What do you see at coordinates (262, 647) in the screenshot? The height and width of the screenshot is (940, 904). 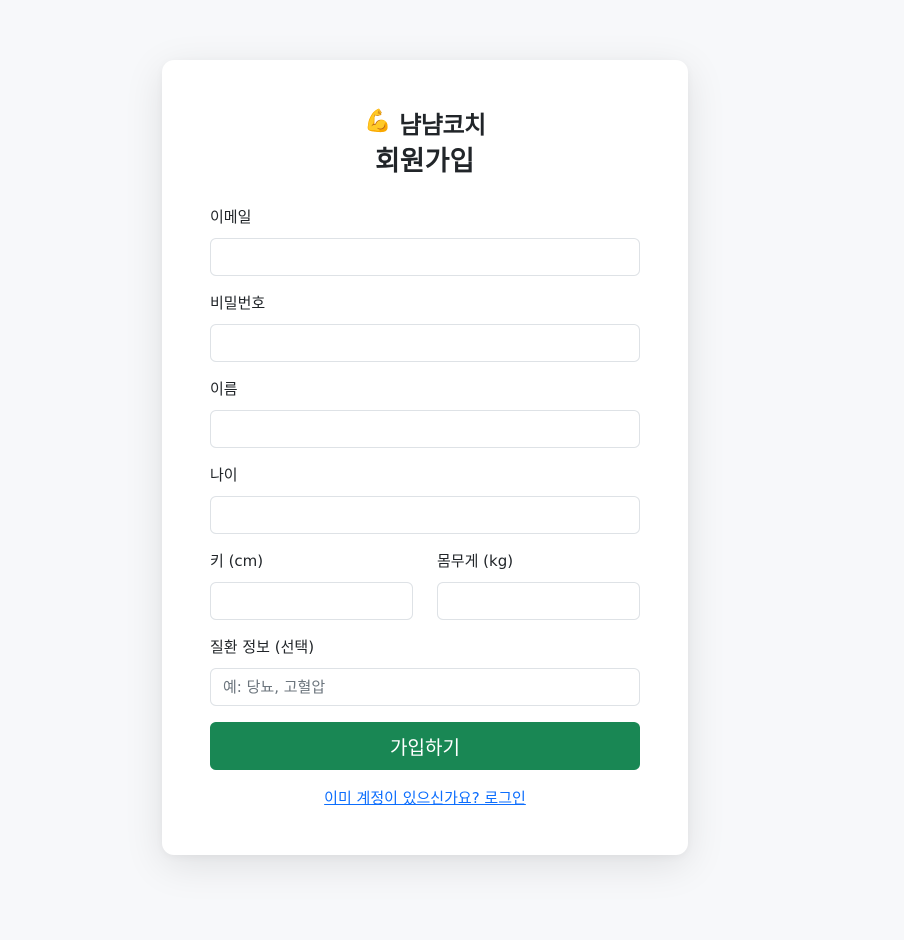 I see `disease-label: 질환 정보 (선택)` at bounding box center [262, 647].